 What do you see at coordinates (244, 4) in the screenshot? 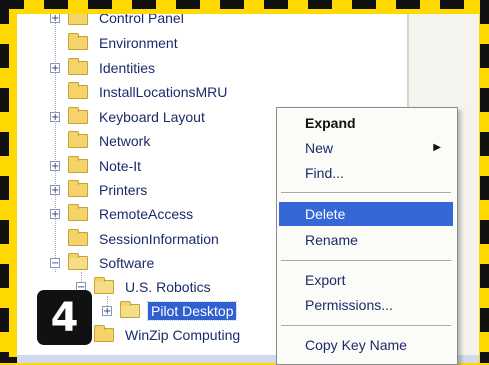
I see `frame-top` at bounding box center [244, 4].